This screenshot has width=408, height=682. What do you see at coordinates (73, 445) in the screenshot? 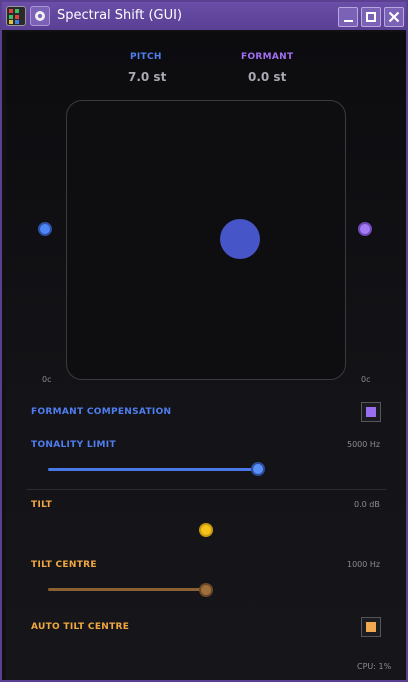
I see `tonality-limit-label: TONALITY LIMIT` at bounding box center [73, 445].